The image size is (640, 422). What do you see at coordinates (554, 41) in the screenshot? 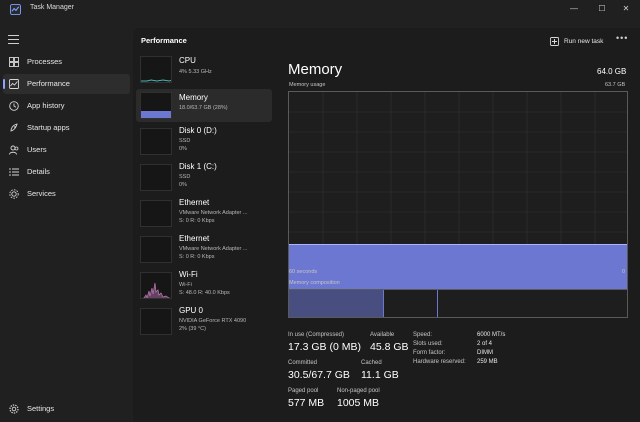
I see `run-task-icon` at bounding box center [554, 41].